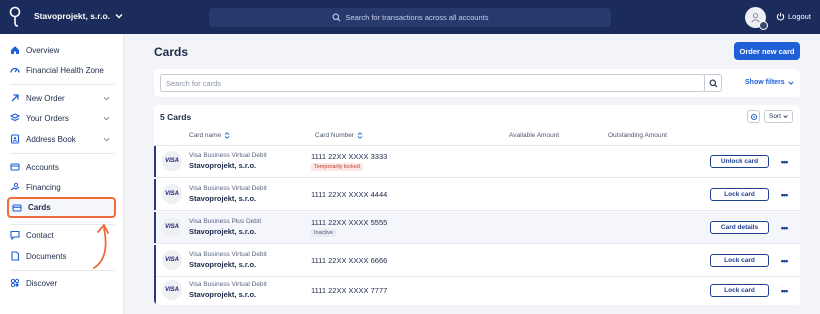 Image resolution: width=820 pixels, height=314 pixels. What do you see at coordinates (15, 283) in the screenshot?
I see `discover-icon` at bounding box center [15, 283].